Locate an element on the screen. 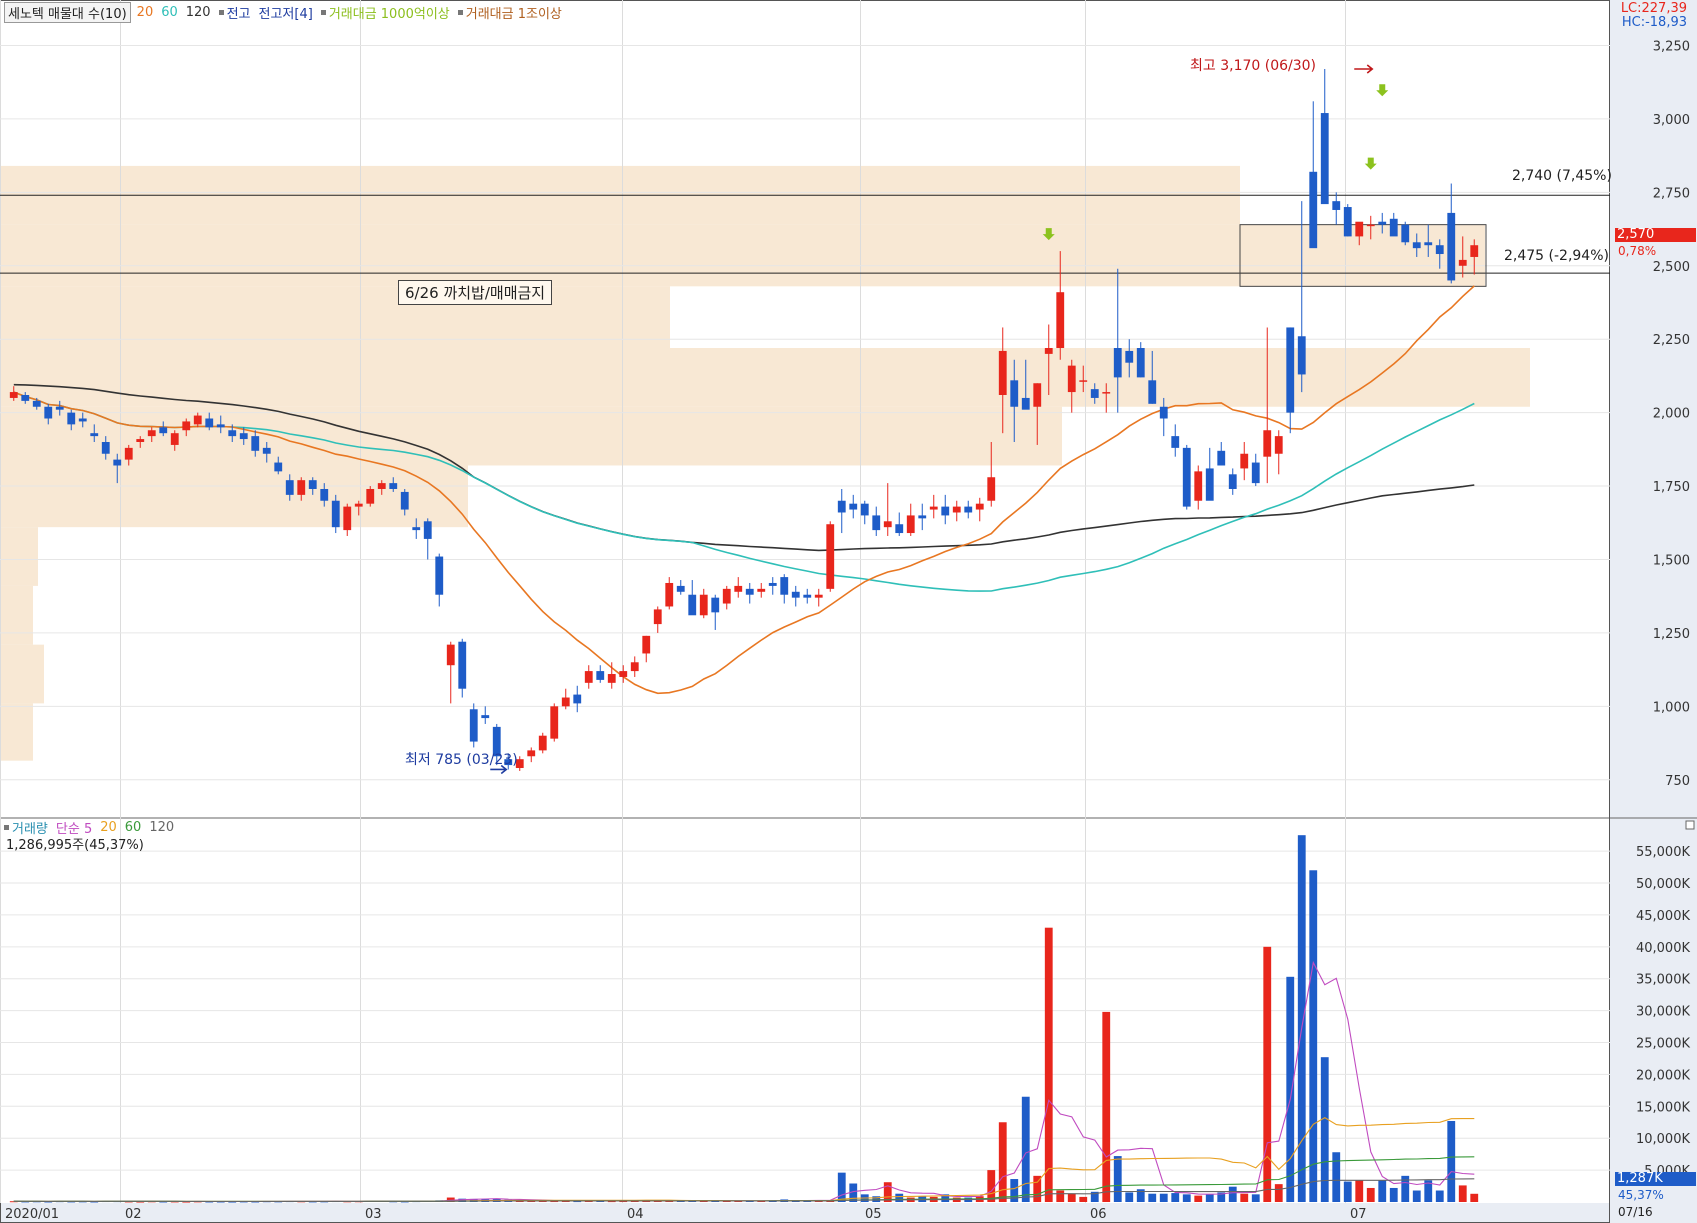  volume-tick-label: 35,000K is located at coordinates (1663, 980).